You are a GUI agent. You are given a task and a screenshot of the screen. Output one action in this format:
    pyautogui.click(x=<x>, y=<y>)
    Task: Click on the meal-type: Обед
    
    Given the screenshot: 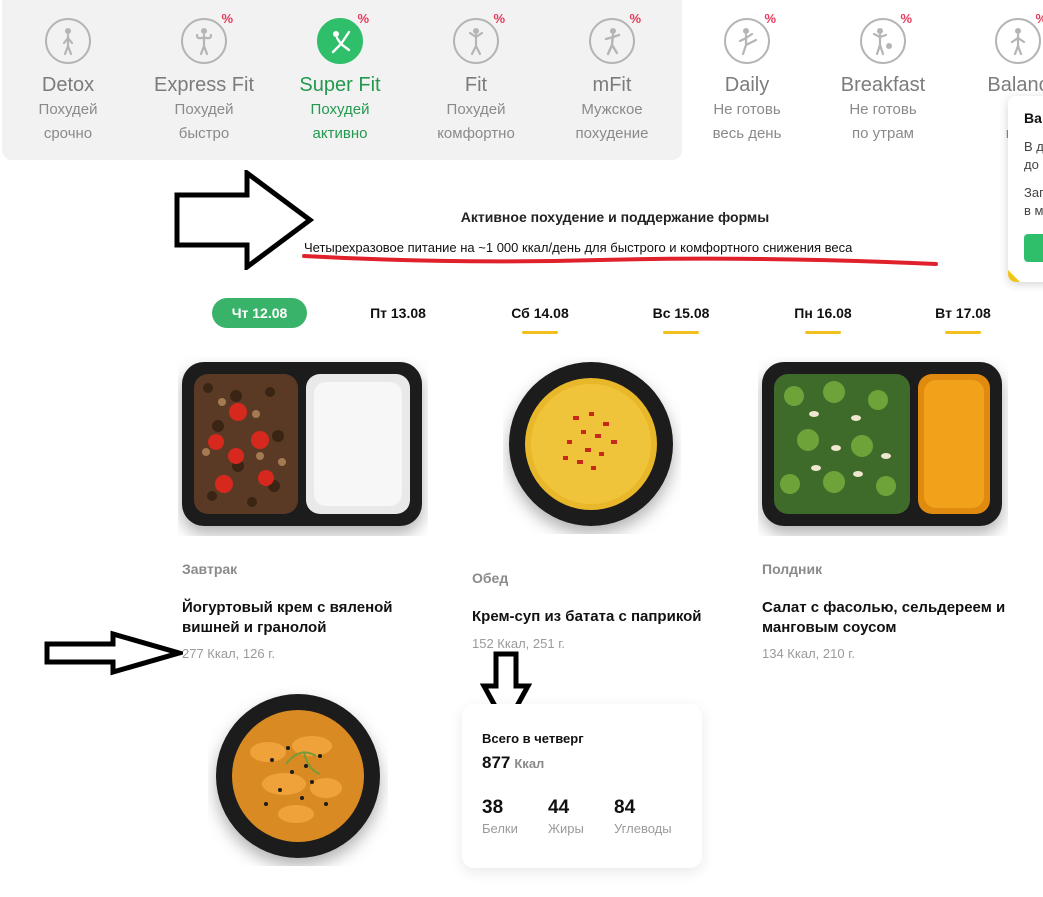 What is the action you would take?
    pyautogui.click(x=490, y=578)
    